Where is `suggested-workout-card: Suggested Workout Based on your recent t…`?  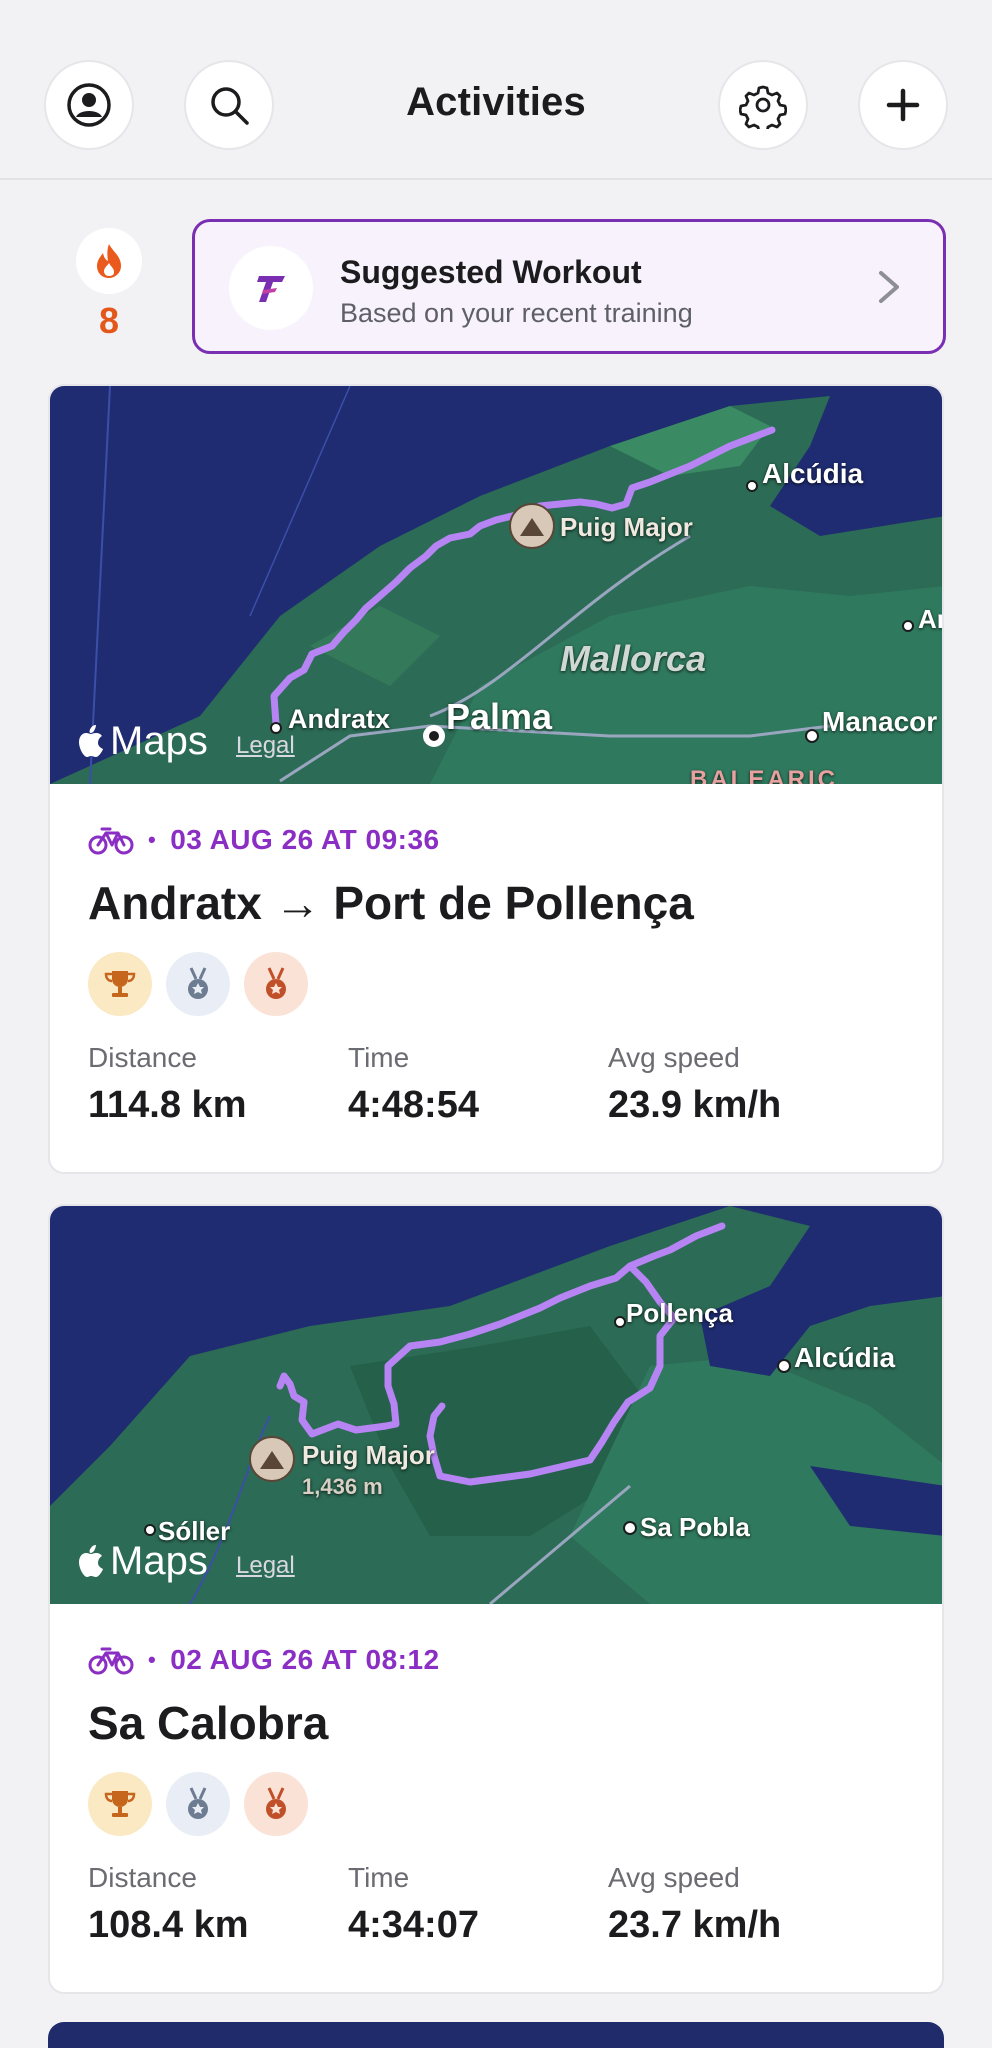
suggested-workout-card: Suggested Workout Based on your recent t… is located at coordinates (569, 286).